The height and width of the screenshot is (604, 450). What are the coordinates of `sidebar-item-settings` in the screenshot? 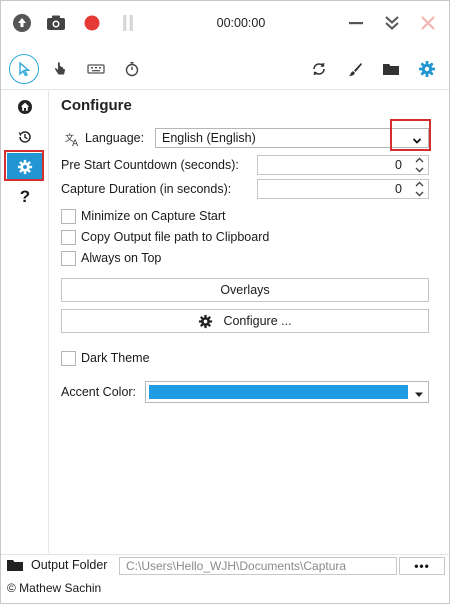 It's located at (25, 167).